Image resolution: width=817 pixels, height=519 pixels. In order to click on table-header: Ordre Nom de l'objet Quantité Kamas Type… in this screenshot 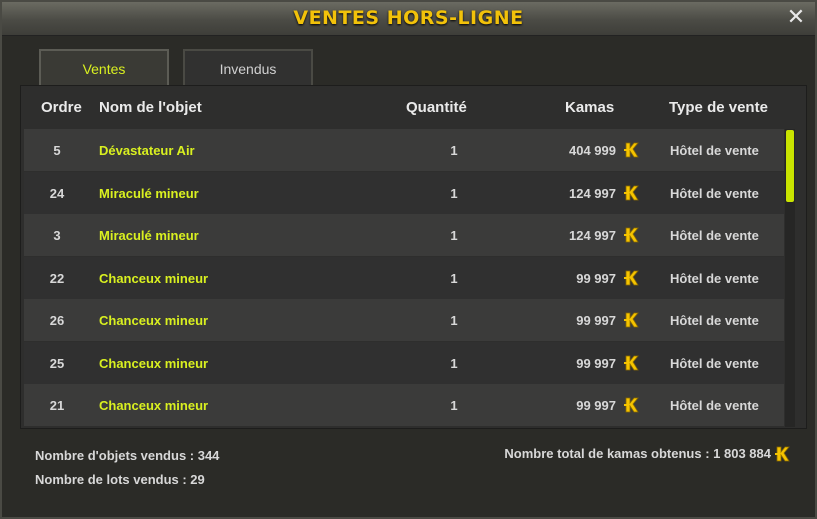, I will do `click(413, 108)`.